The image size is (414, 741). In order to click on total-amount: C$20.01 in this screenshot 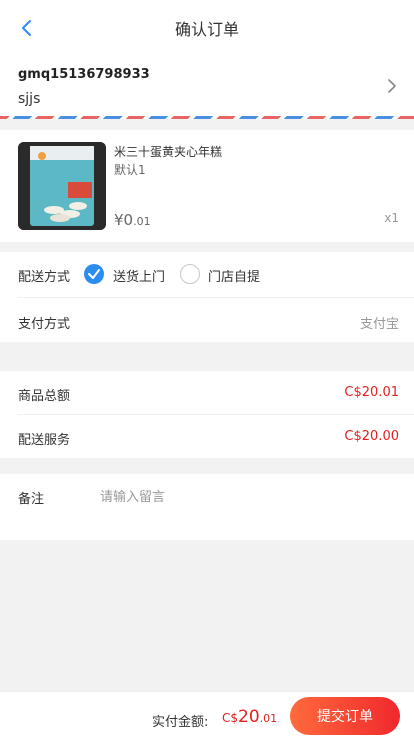, I will do `click(249, 717)`.